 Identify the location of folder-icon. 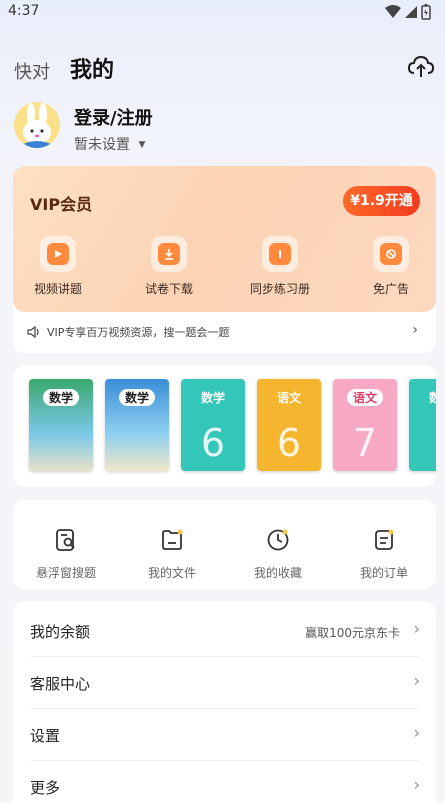
(172, 539).